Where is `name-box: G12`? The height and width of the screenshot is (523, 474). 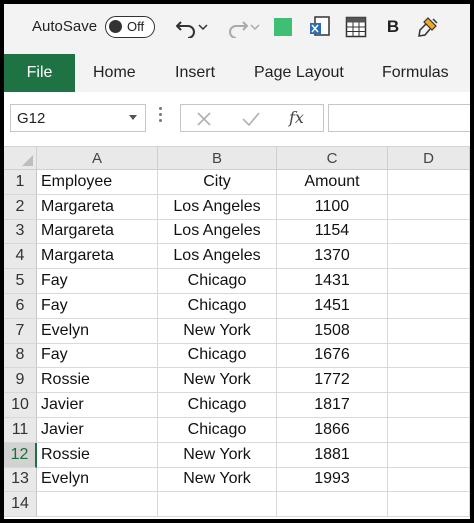 name-box: G12 is located at coordinates (78, 118).